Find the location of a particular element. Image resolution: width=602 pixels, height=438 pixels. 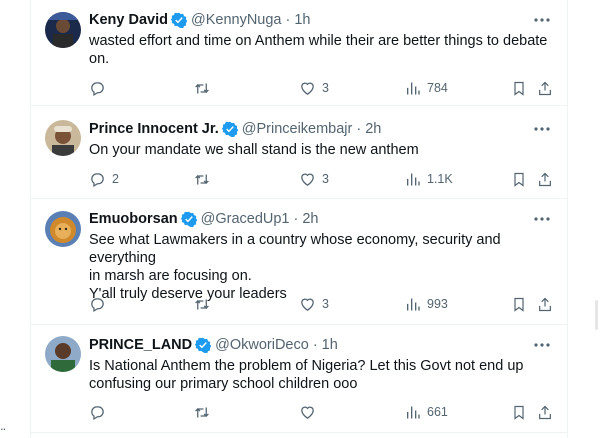

tweet-header: Prince Innocent Jr. @Princeikembajr · 2h is located at coordinates (235, 129).